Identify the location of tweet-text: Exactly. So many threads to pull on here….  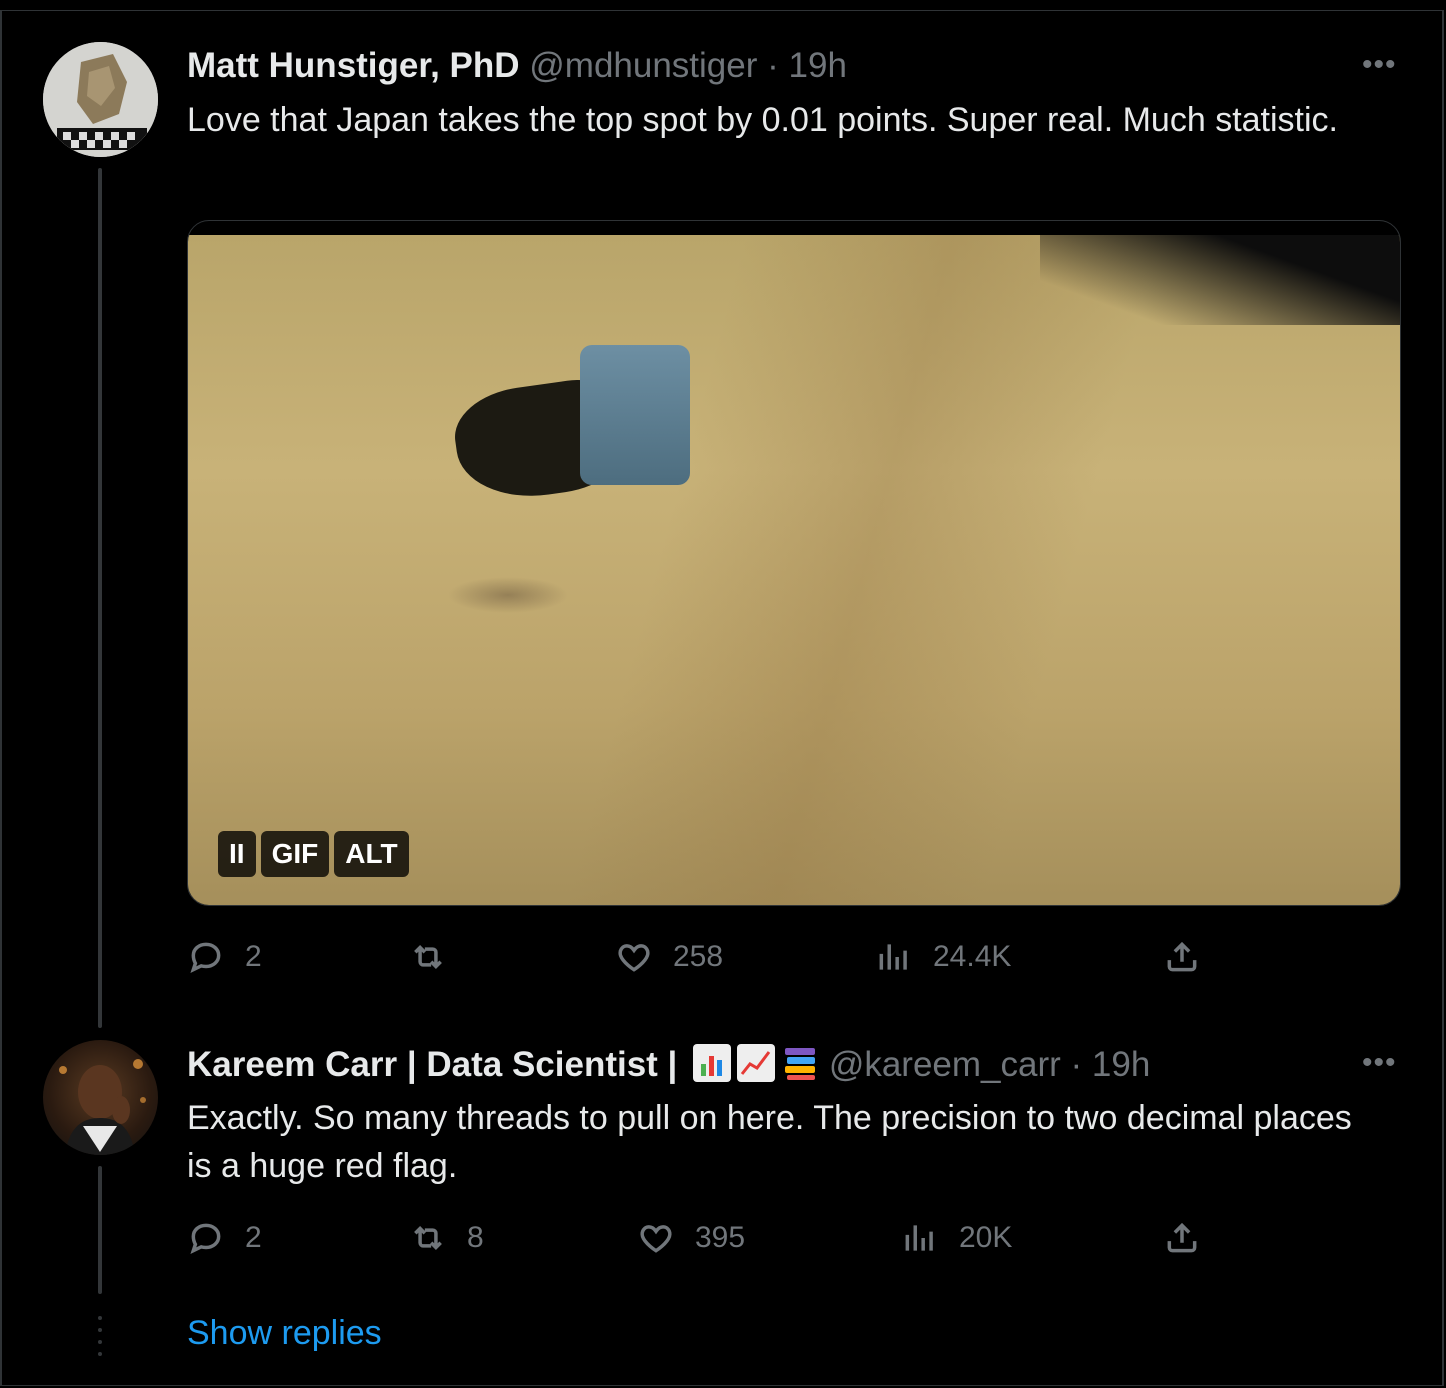
(769, 1142).